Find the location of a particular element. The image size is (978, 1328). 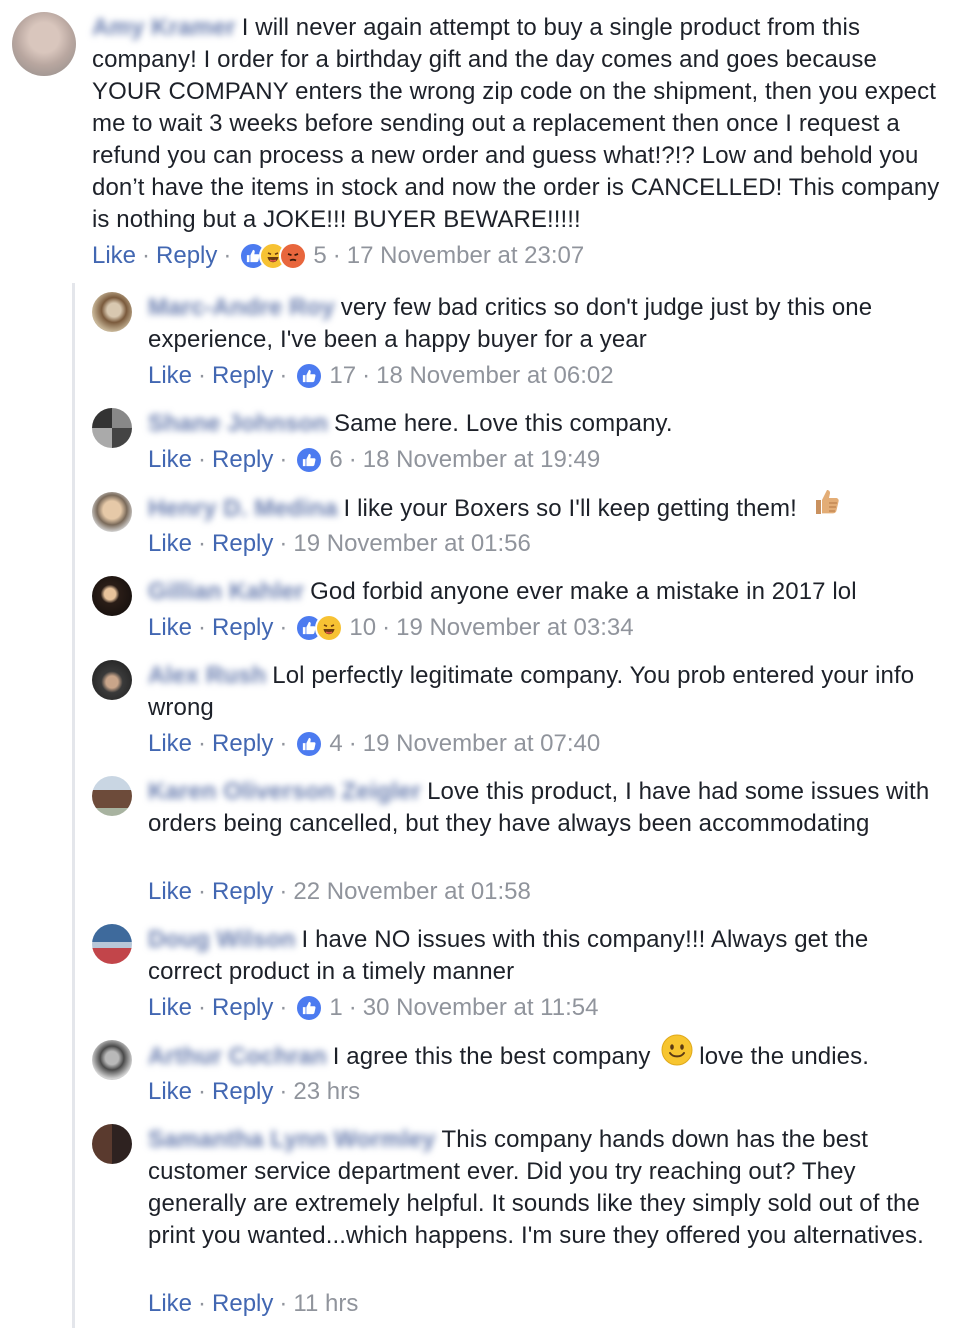

haha-reaction-icon is located at coordinates (329, 628).